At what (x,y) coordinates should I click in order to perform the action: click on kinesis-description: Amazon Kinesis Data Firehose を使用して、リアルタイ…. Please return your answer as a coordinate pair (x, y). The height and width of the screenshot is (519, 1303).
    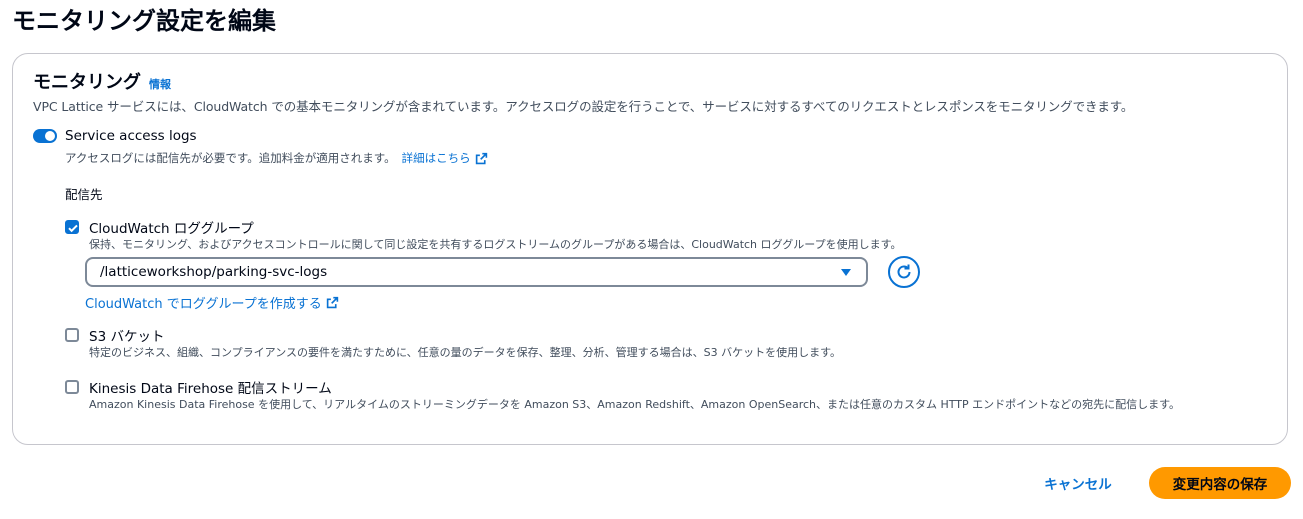
    Looking at the image, I should click on (635, 404).